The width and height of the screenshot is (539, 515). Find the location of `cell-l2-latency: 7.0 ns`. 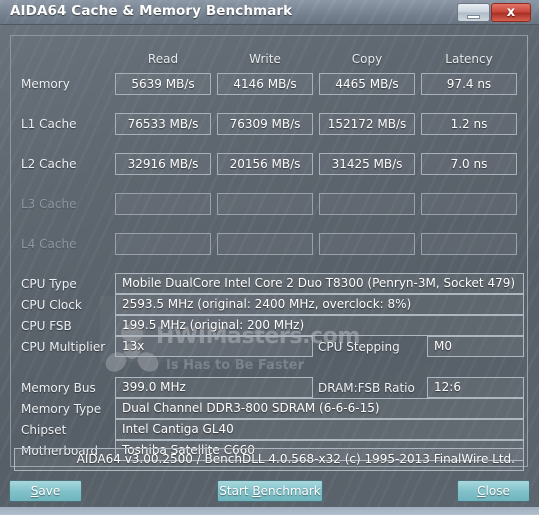

cell-l2-latency: 7.0 ns is located at coordinates (469, 164).